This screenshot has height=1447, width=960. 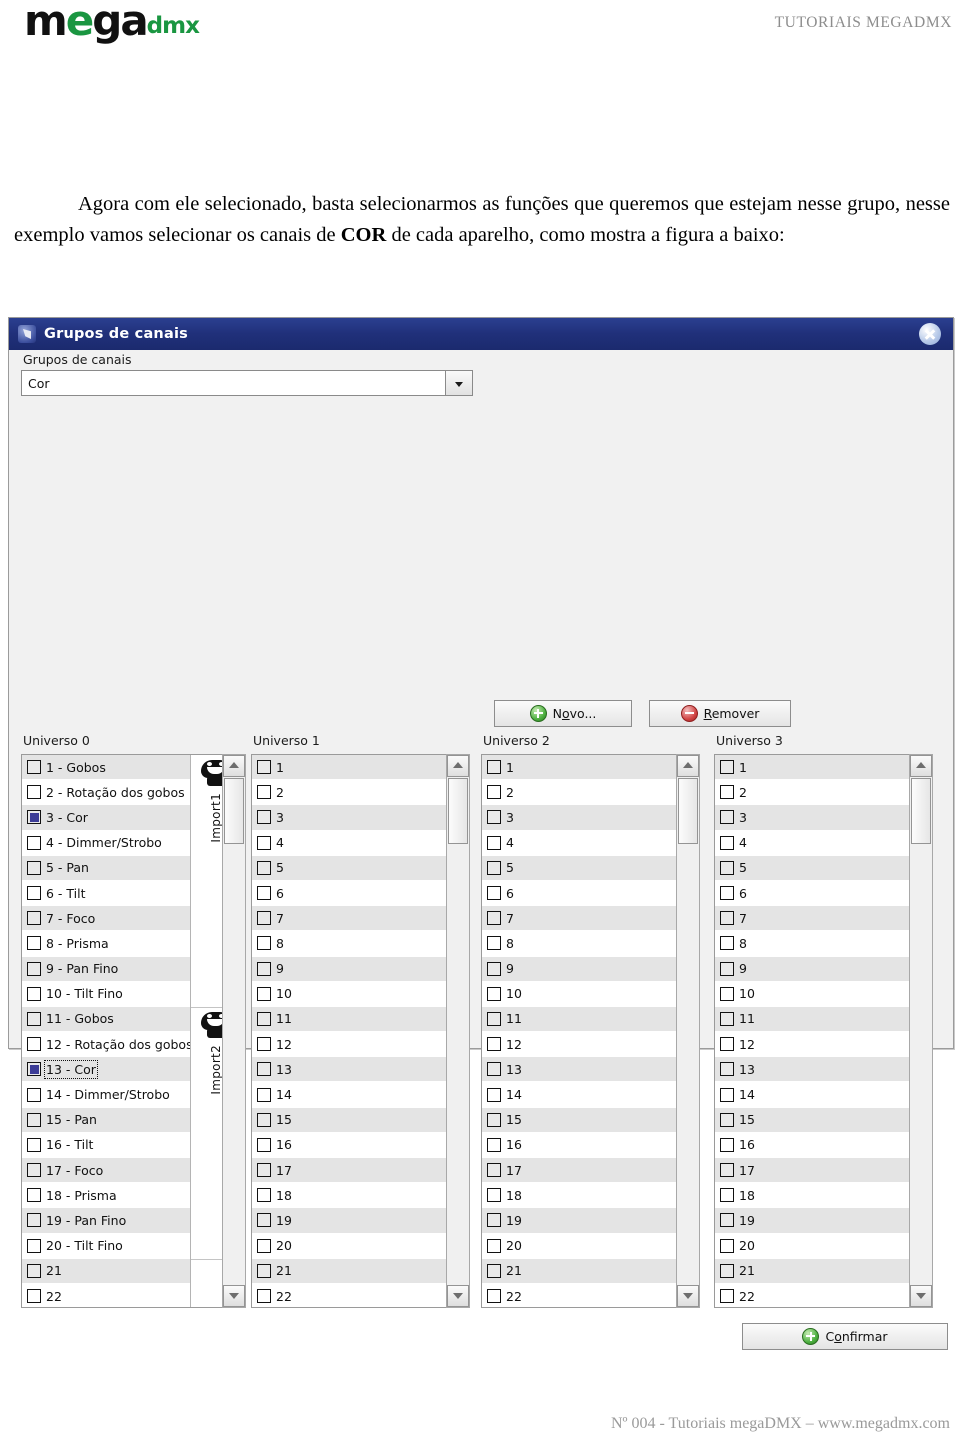 What do you see at coordinates (106, 919) in the screenshot?
I see `channel-row: 7 - Foco` at bounding box center [106, 919].